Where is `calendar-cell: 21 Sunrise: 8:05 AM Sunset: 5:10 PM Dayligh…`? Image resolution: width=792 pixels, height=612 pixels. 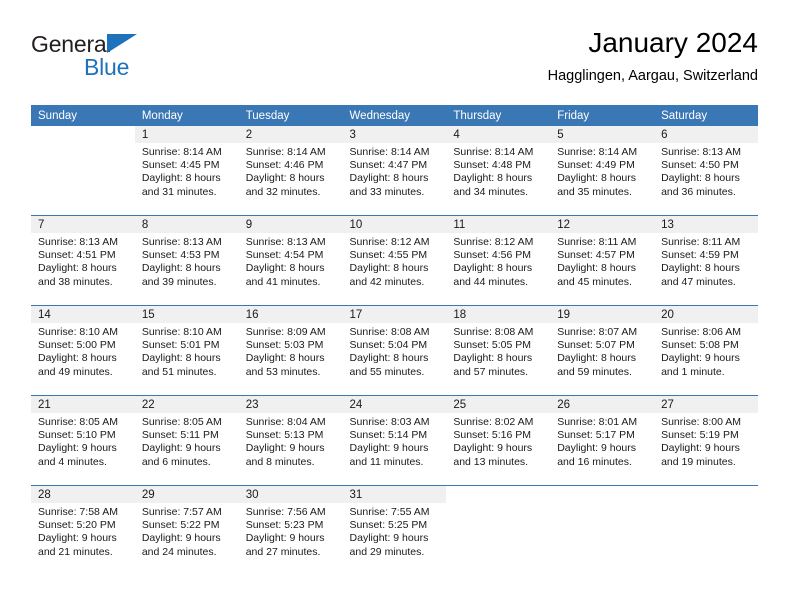
calendar-cell: 21 Sunrise: 8:05 AM Sunset: 5:10 PM Dayligh… is located at coordinates (83, 433).